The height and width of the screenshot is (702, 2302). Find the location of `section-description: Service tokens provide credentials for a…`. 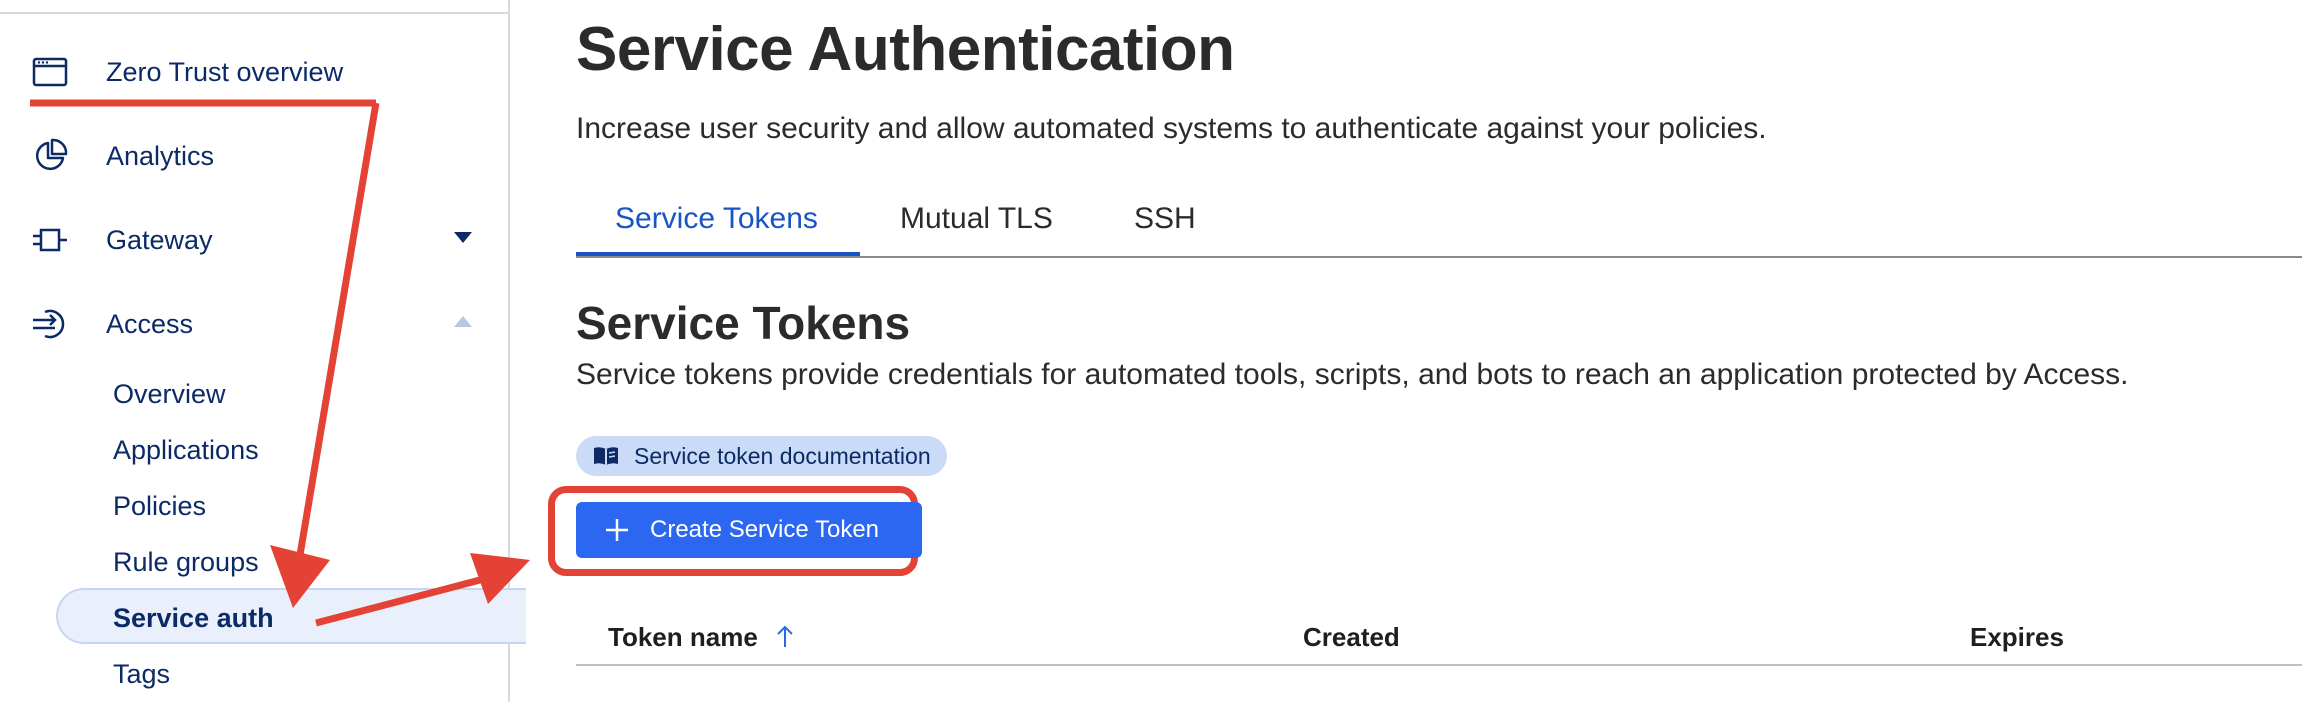

section-description: Service tokens provide credentials for a… is located at coordinates (1352, 374).